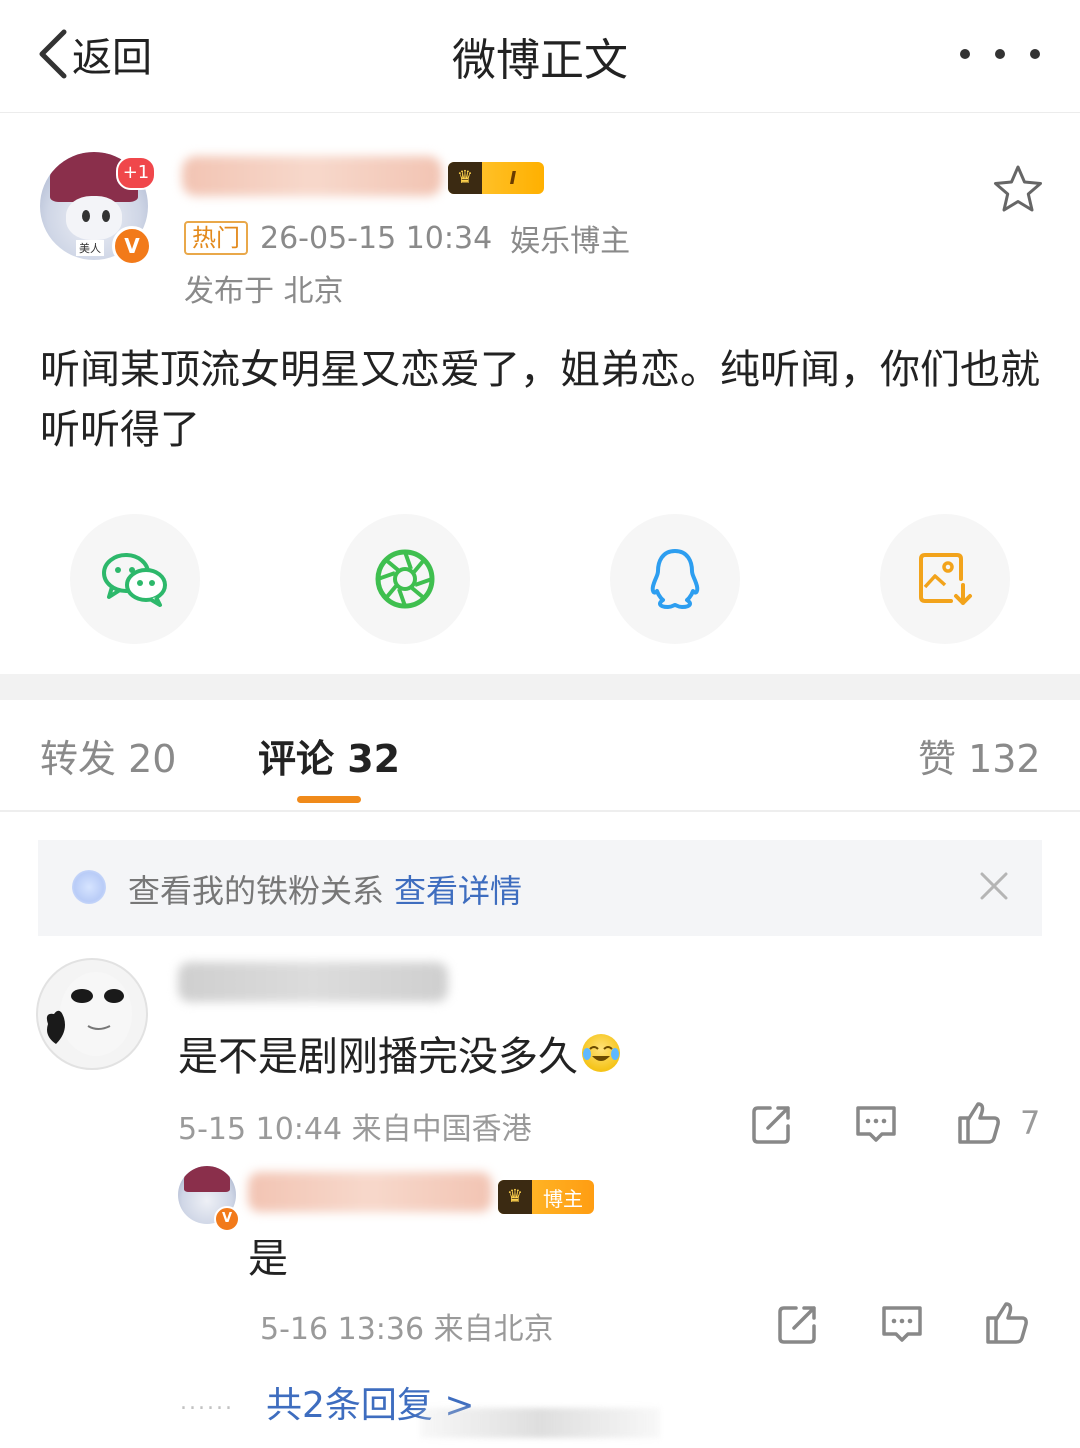  I want to click on wechat-icon, so click(134, 580).